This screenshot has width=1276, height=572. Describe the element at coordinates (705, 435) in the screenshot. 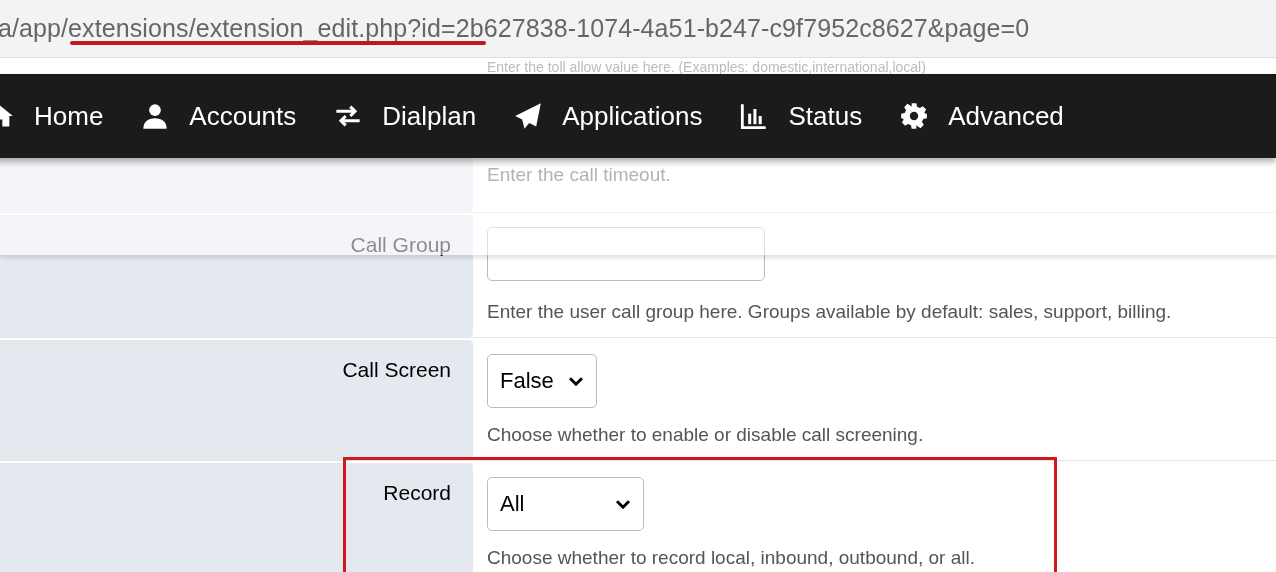

I see `help-text: Choose whether to enable or disable call screening.` at that location.